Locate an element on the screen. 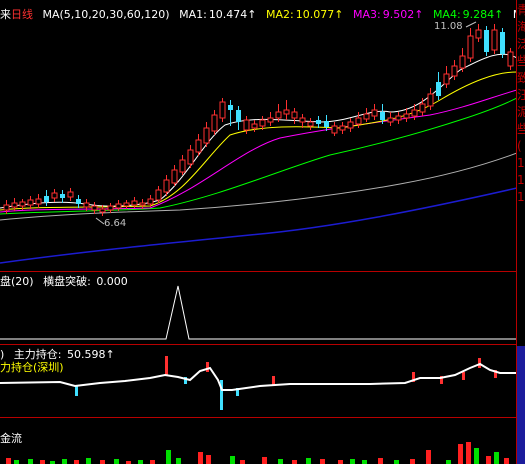  breakout-indicator-line is located at coordinates (258, 312).